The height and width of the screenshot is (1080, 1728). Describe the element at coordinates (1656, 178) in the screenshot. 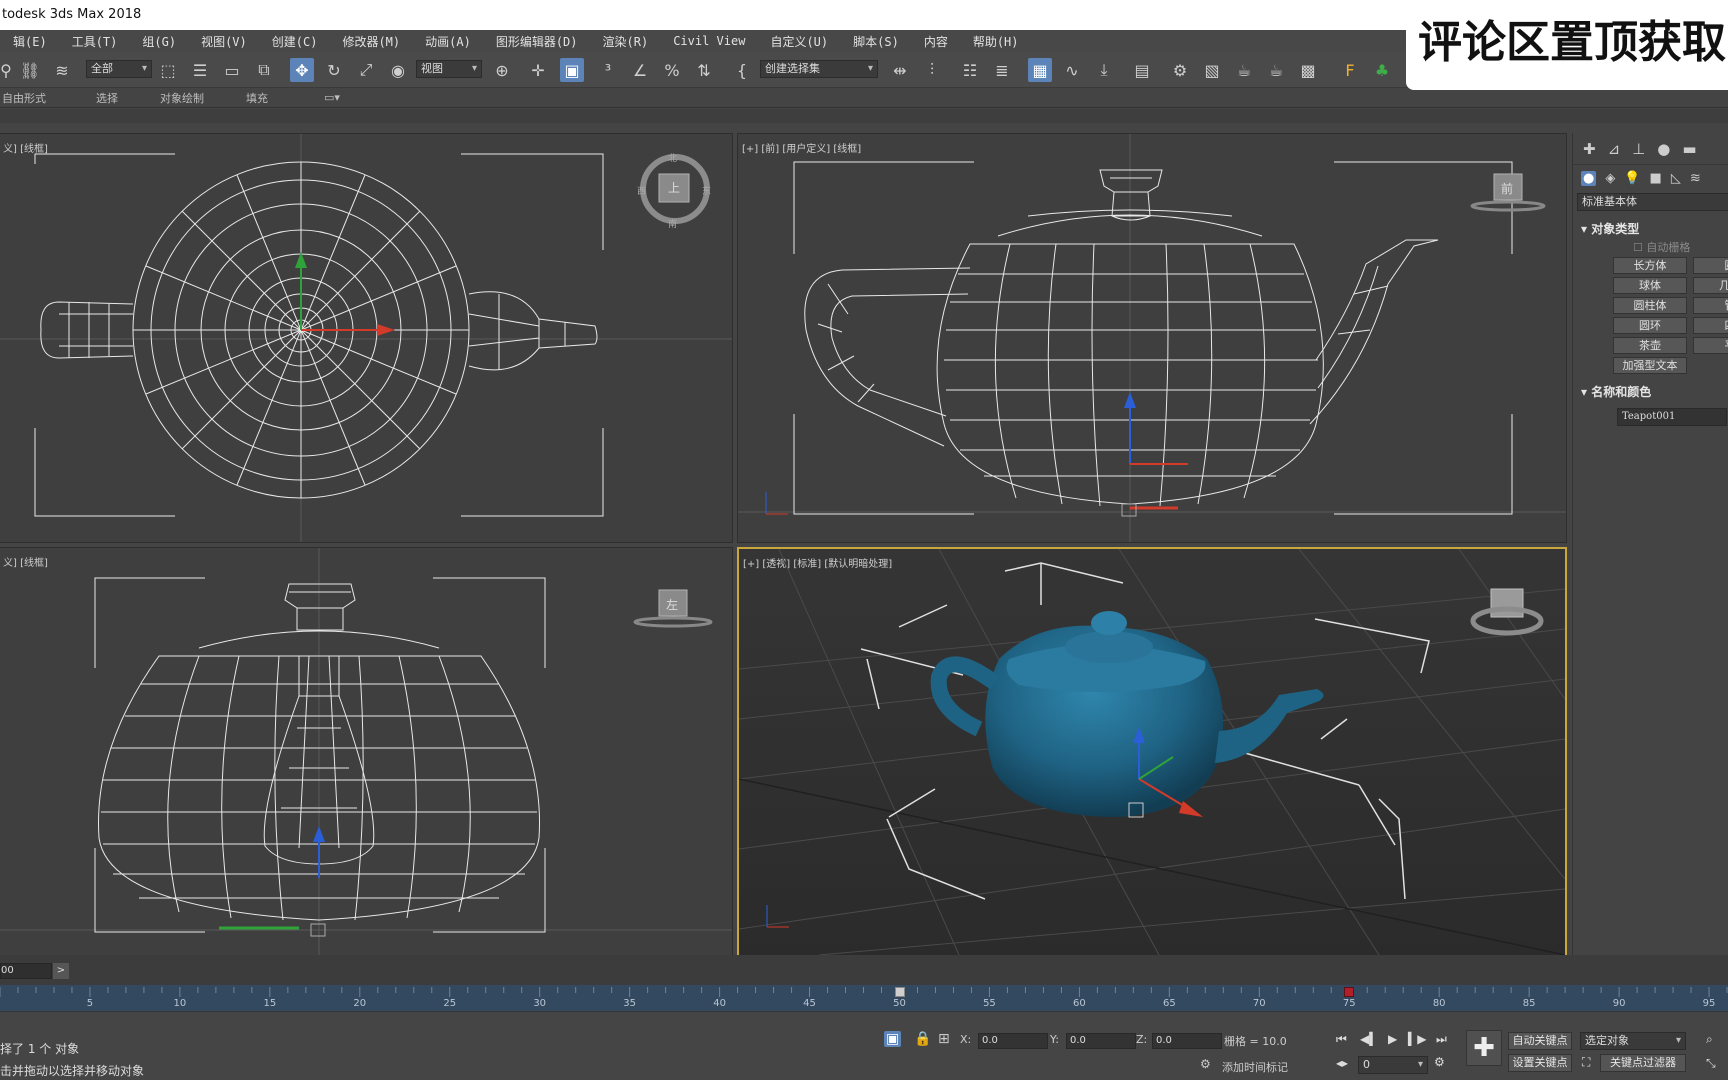

I see `cameras-icon: ■` at that location.